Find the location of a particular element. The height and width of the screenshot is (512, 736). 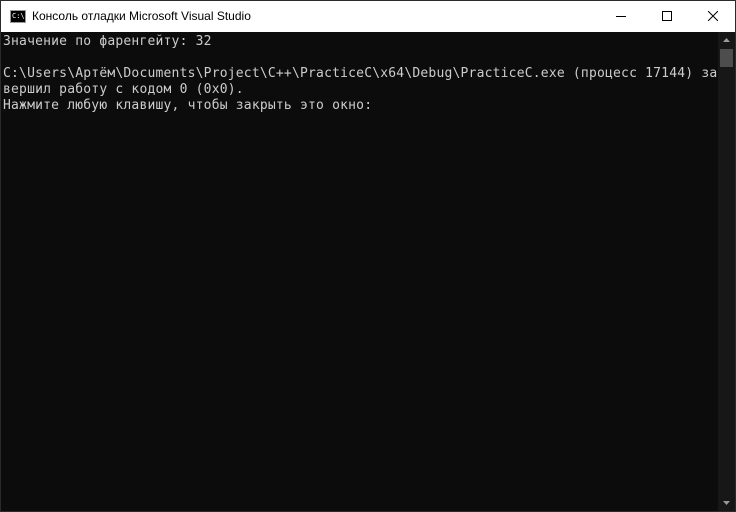

chevron-down-icon is located at coordinates (726, 503).